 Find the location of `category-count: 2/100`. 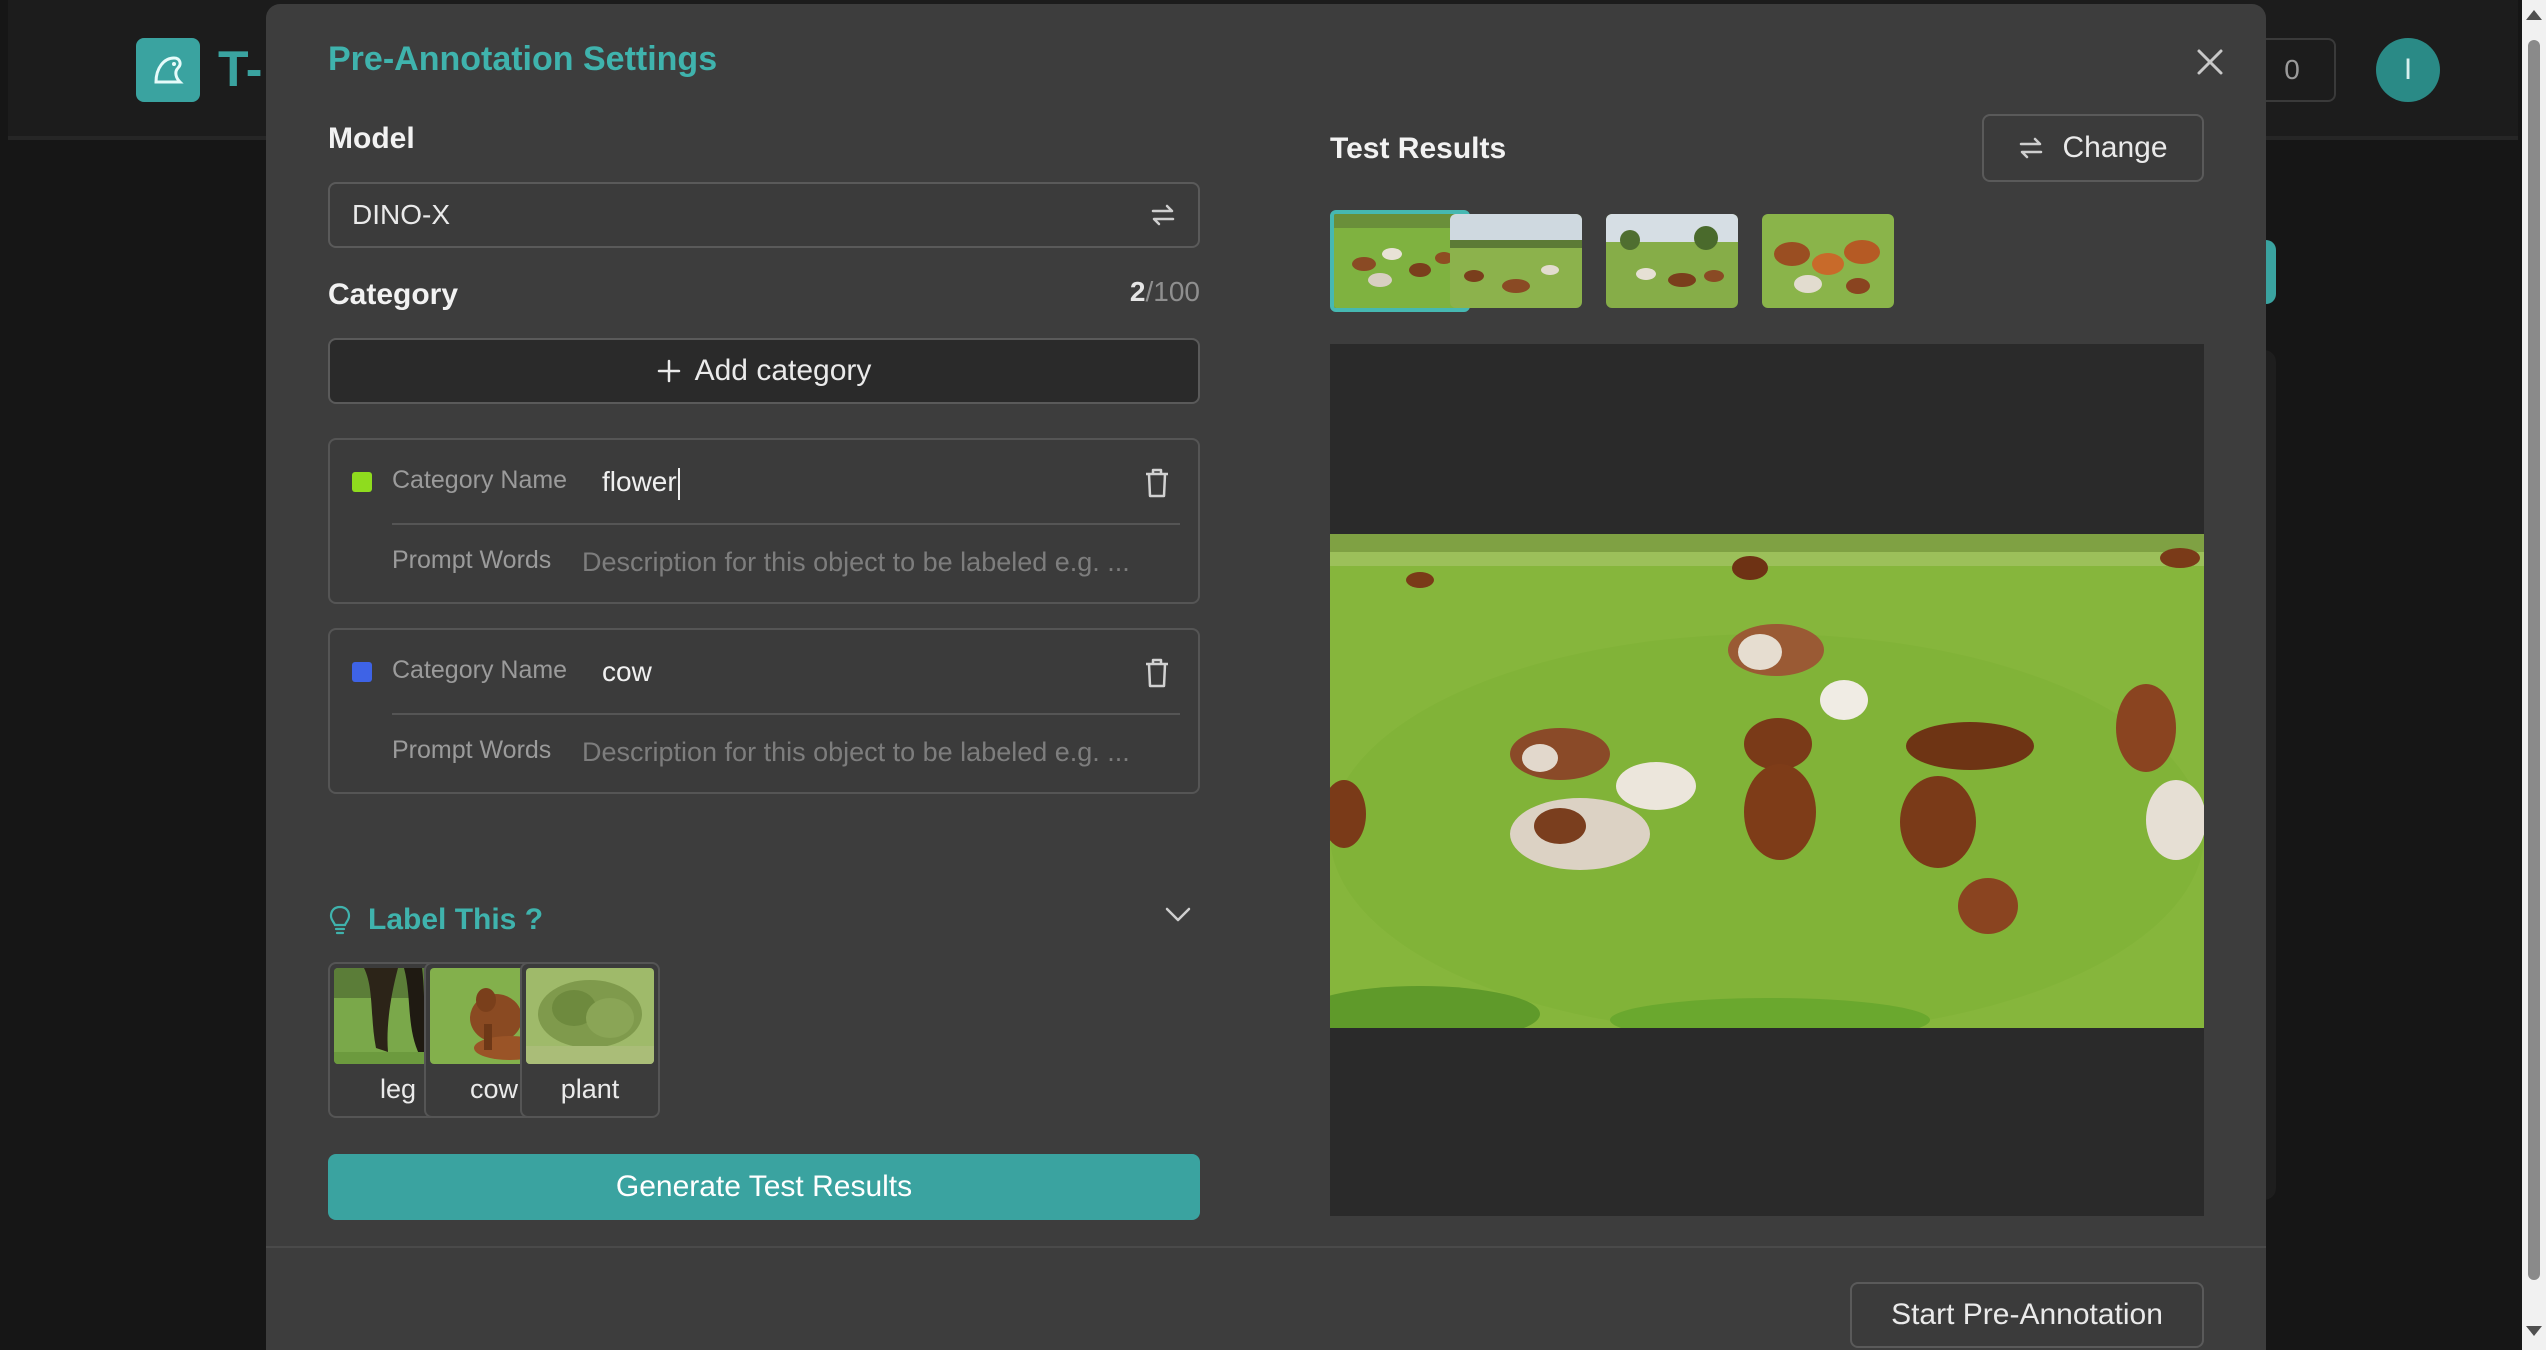

category-count: 2/100 is located at coordinates (1133, 292).